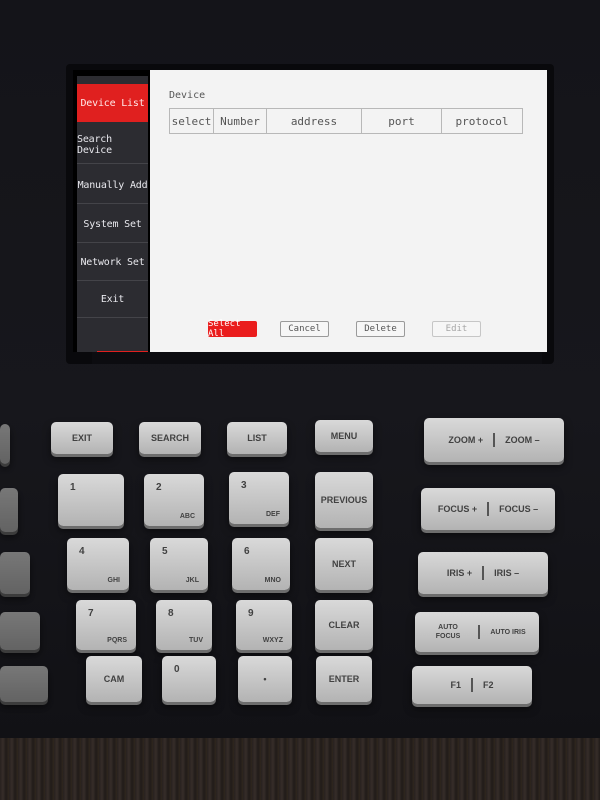 This screenshot has height=800, width=600. Describe the element at coordinates (232, 329) in the screenshot. I see `select-all-button: Select All` at that location.